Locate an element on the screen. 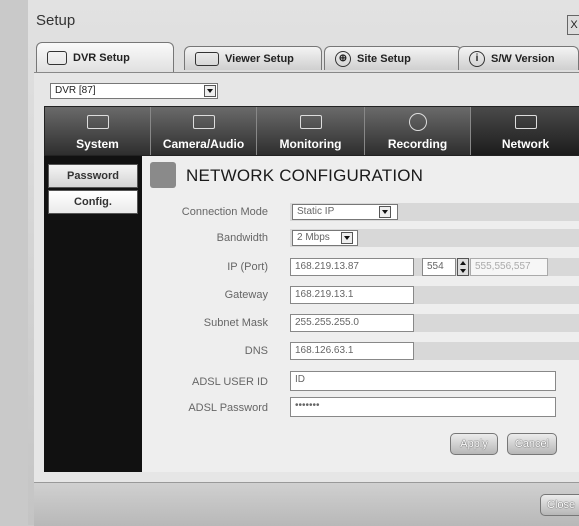 This screenshot has width=579, height=526. tab-site-setup: ⊕ Site Setup is located at coordinates (393, 58).